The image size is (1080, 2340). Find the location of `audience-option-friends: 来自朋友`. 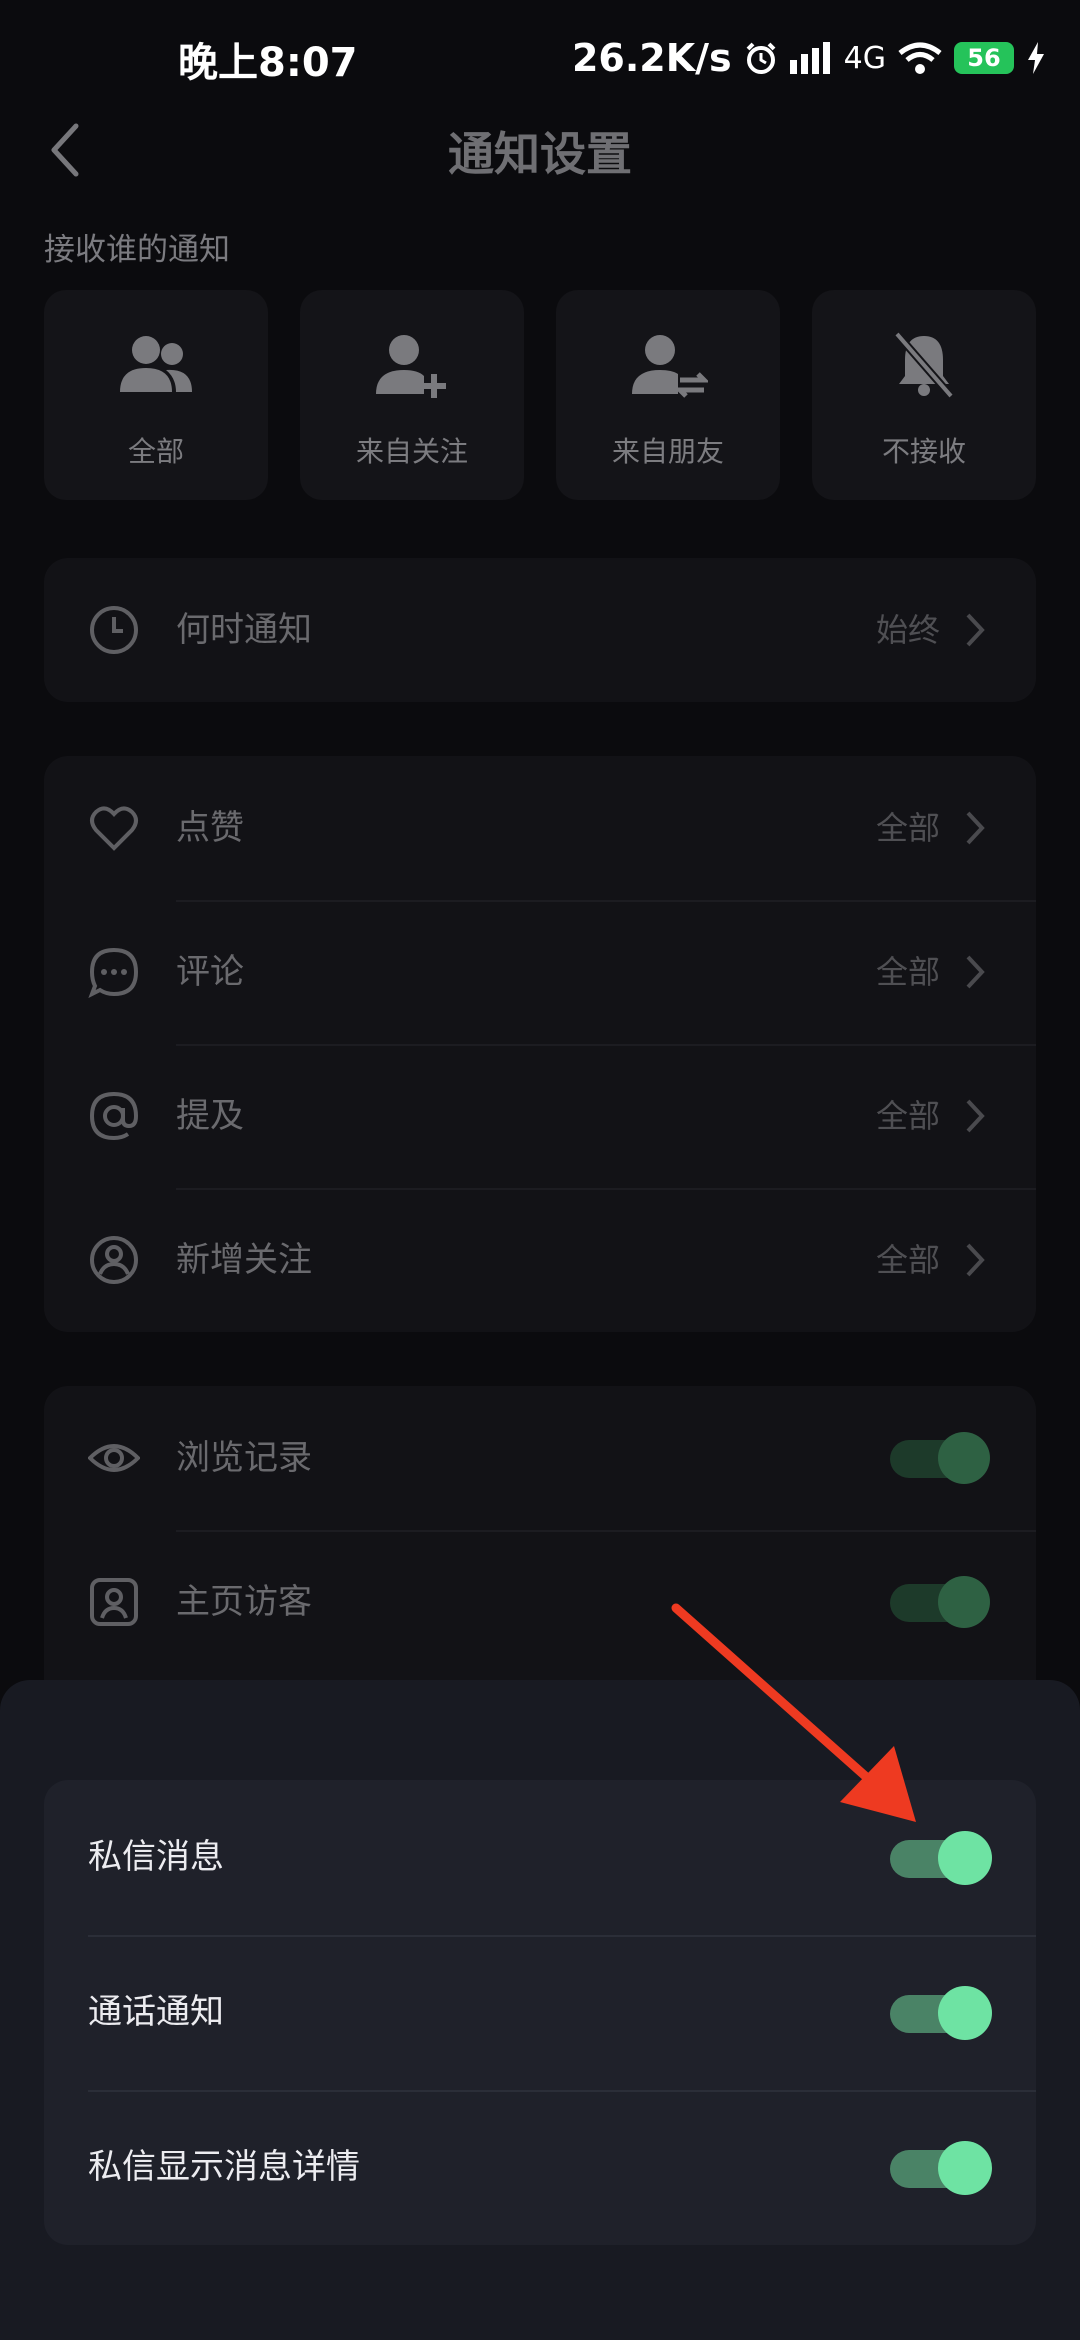

audience-option-friends: 来自朋友 is located at coordinates (668, 395).